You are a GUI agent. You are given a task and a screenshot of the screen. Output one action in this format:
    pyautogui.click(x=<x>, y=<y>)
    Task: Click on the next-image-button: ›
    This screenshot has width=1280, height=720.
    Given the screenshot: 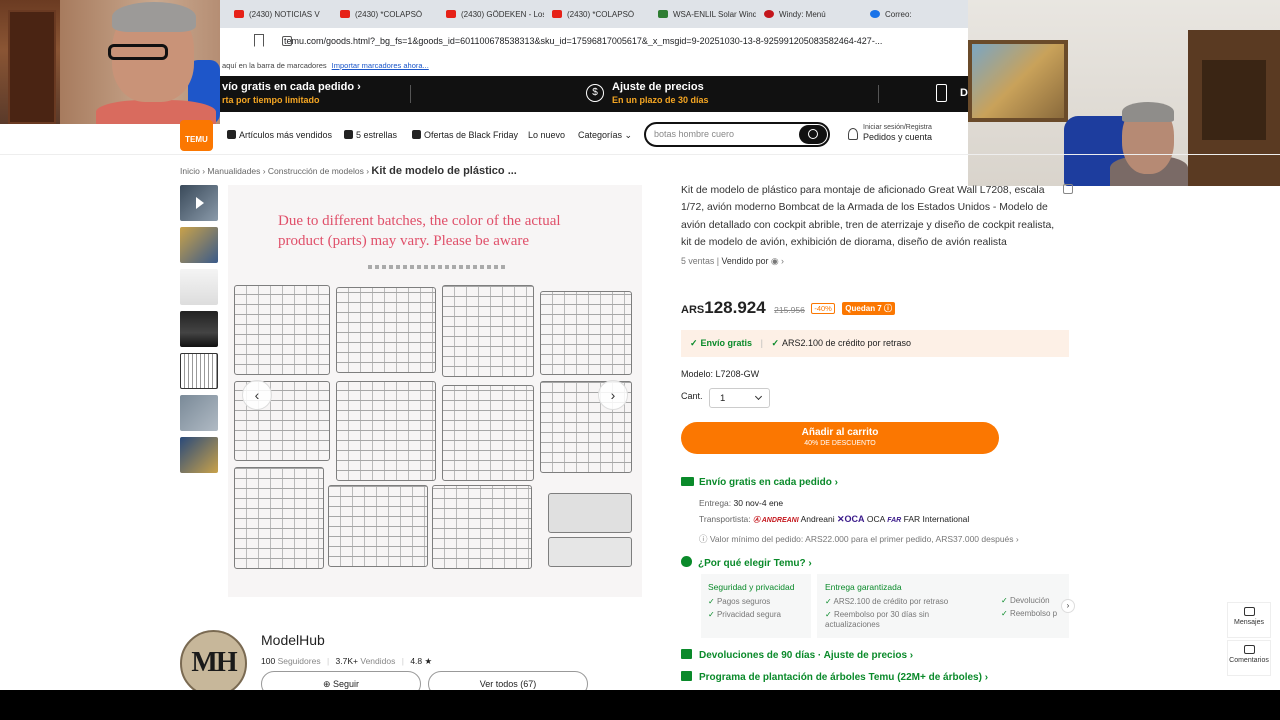 What is the action you would take?
    pyautogui.click(x=613, y=395)
    